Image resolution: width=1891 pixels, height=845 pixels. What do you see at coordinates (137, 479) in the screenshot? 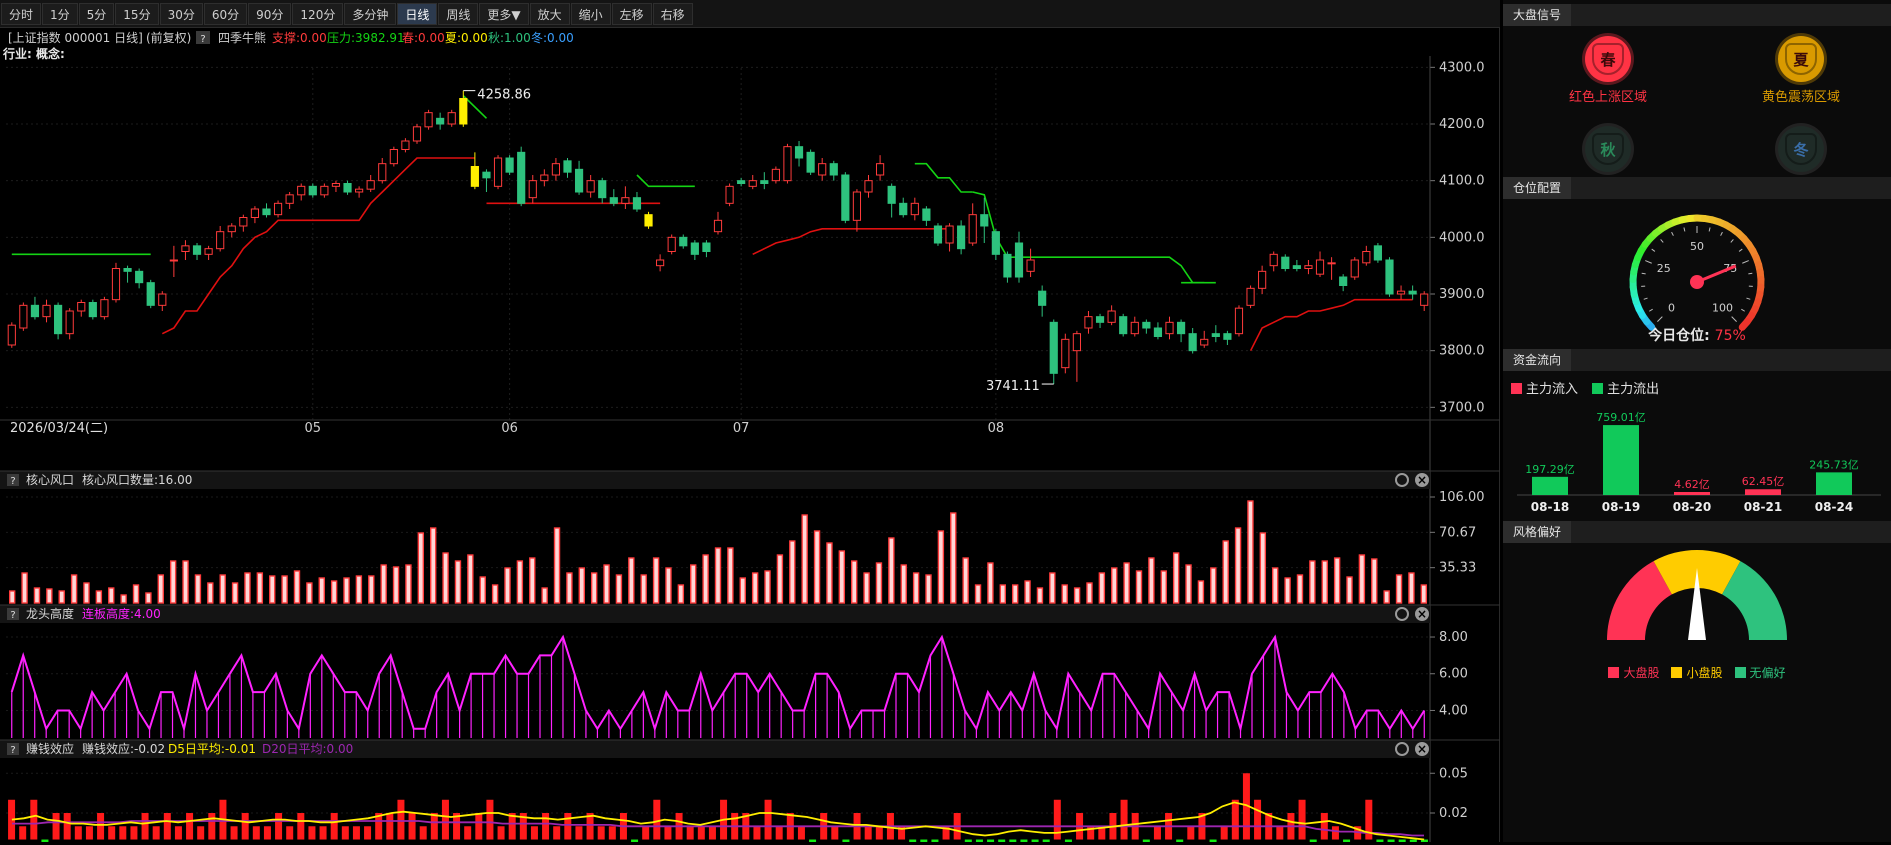
I see `core-outlet-value-0: 核心风口数量:16.00` at bounding box center [137, 479].